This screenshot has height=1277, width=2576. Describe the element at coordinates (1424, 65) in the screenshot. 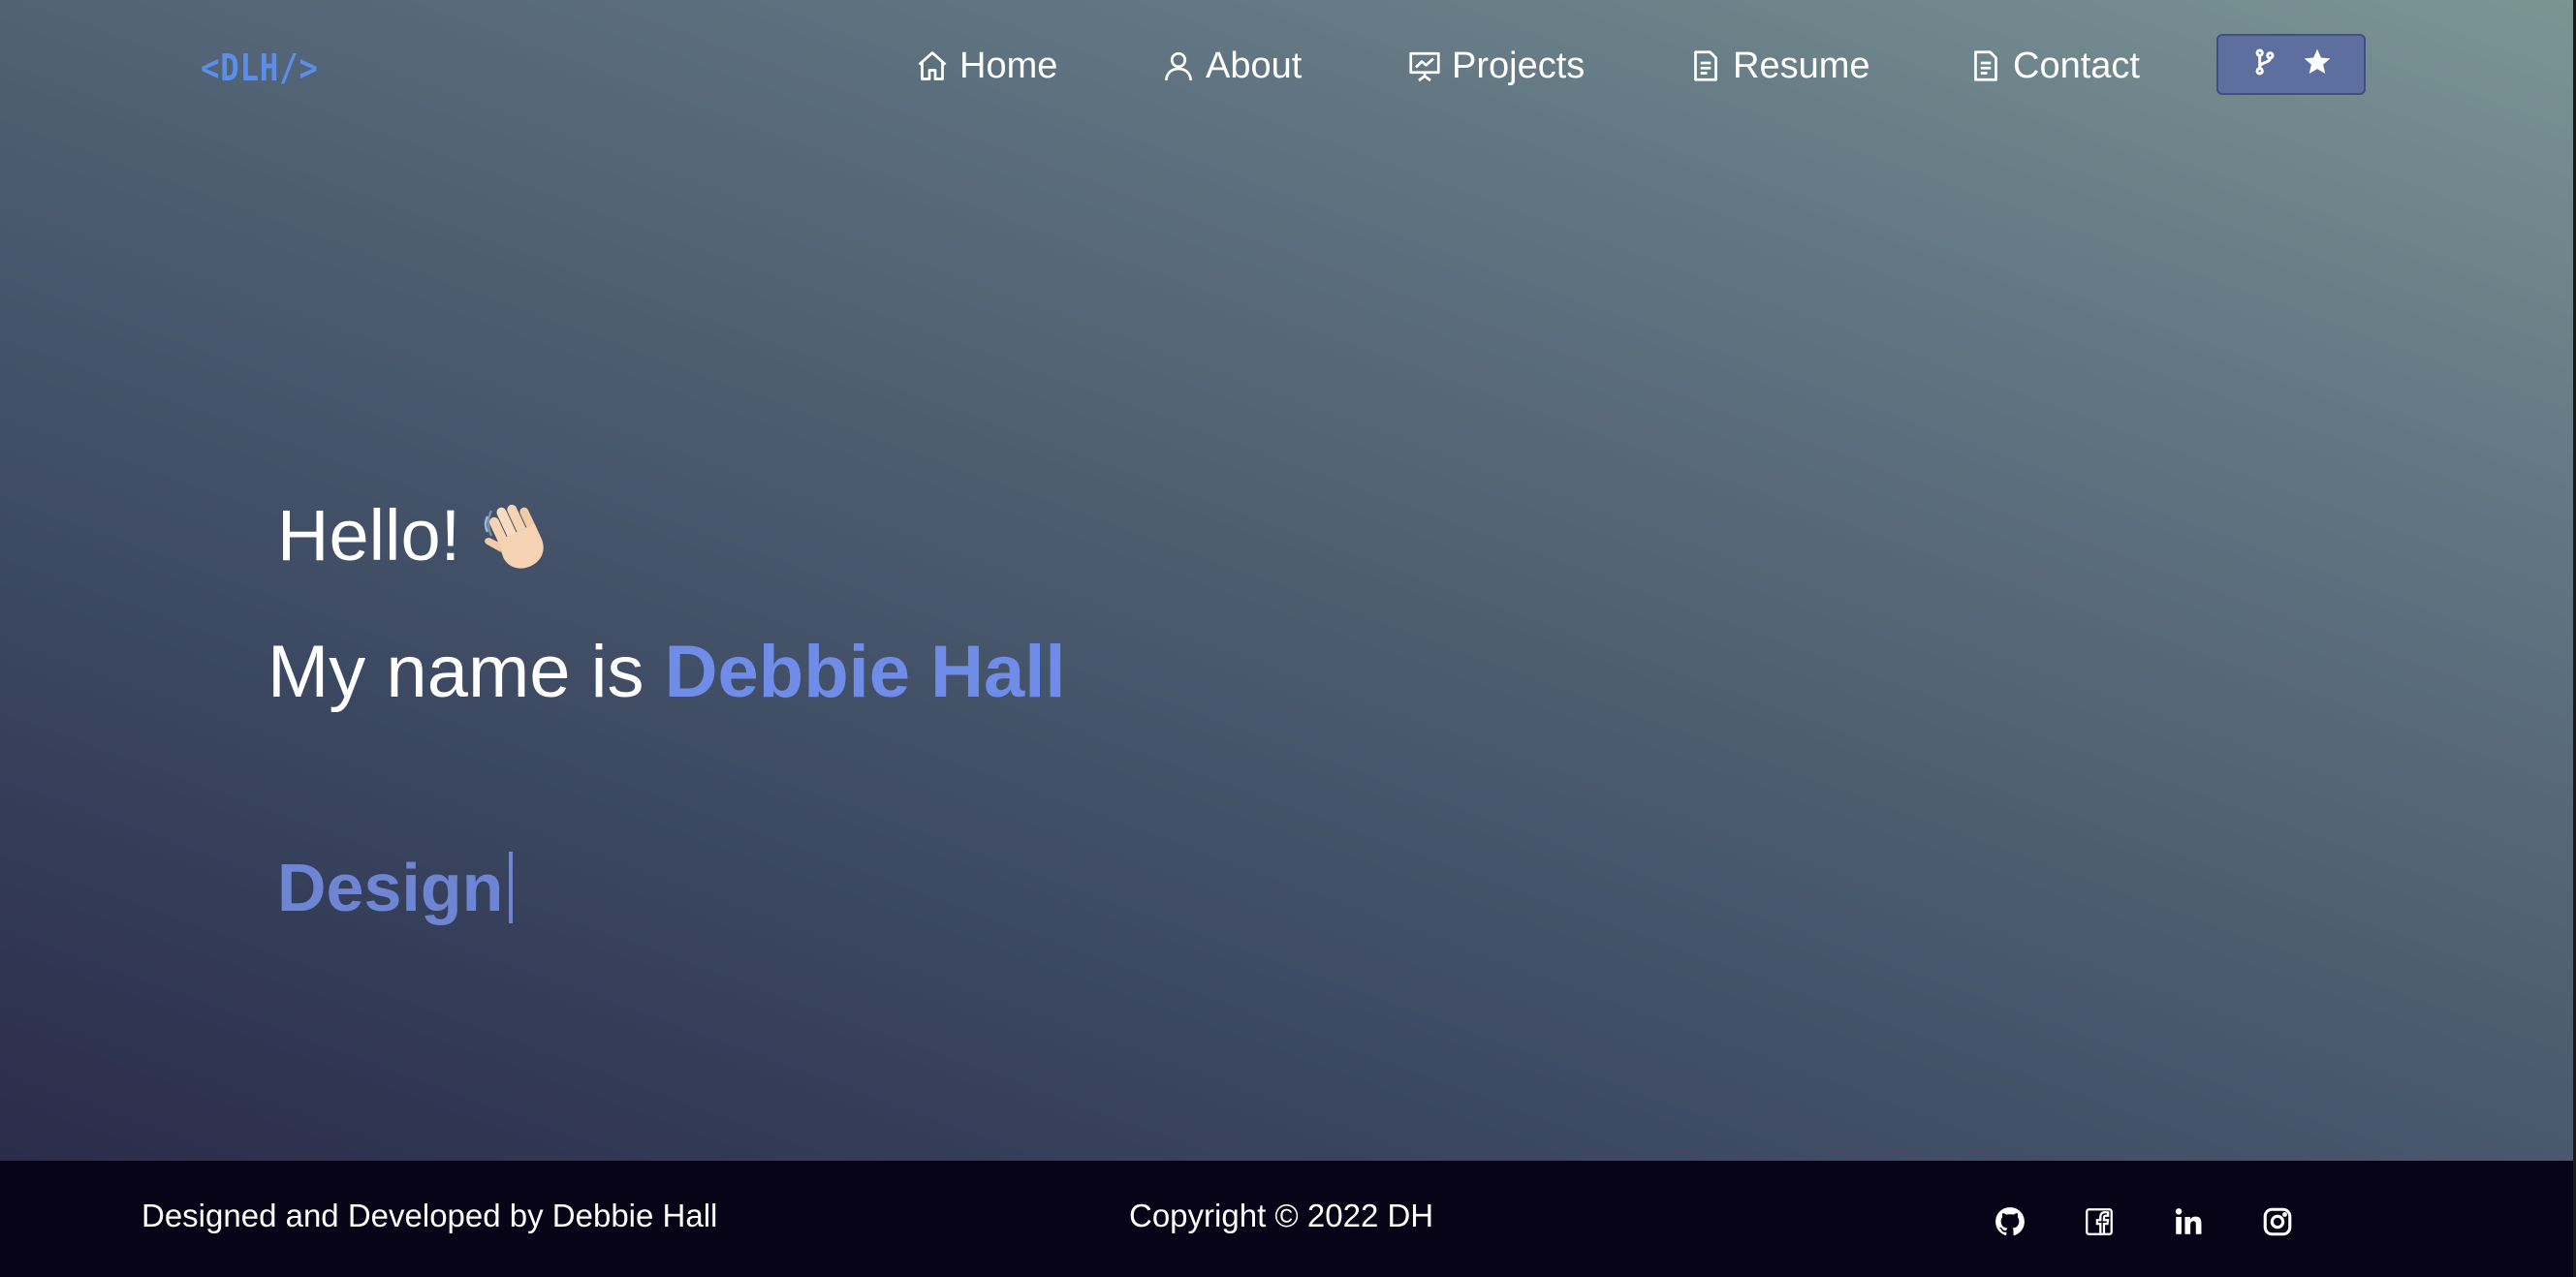

I see `presentation-icon` at that location.